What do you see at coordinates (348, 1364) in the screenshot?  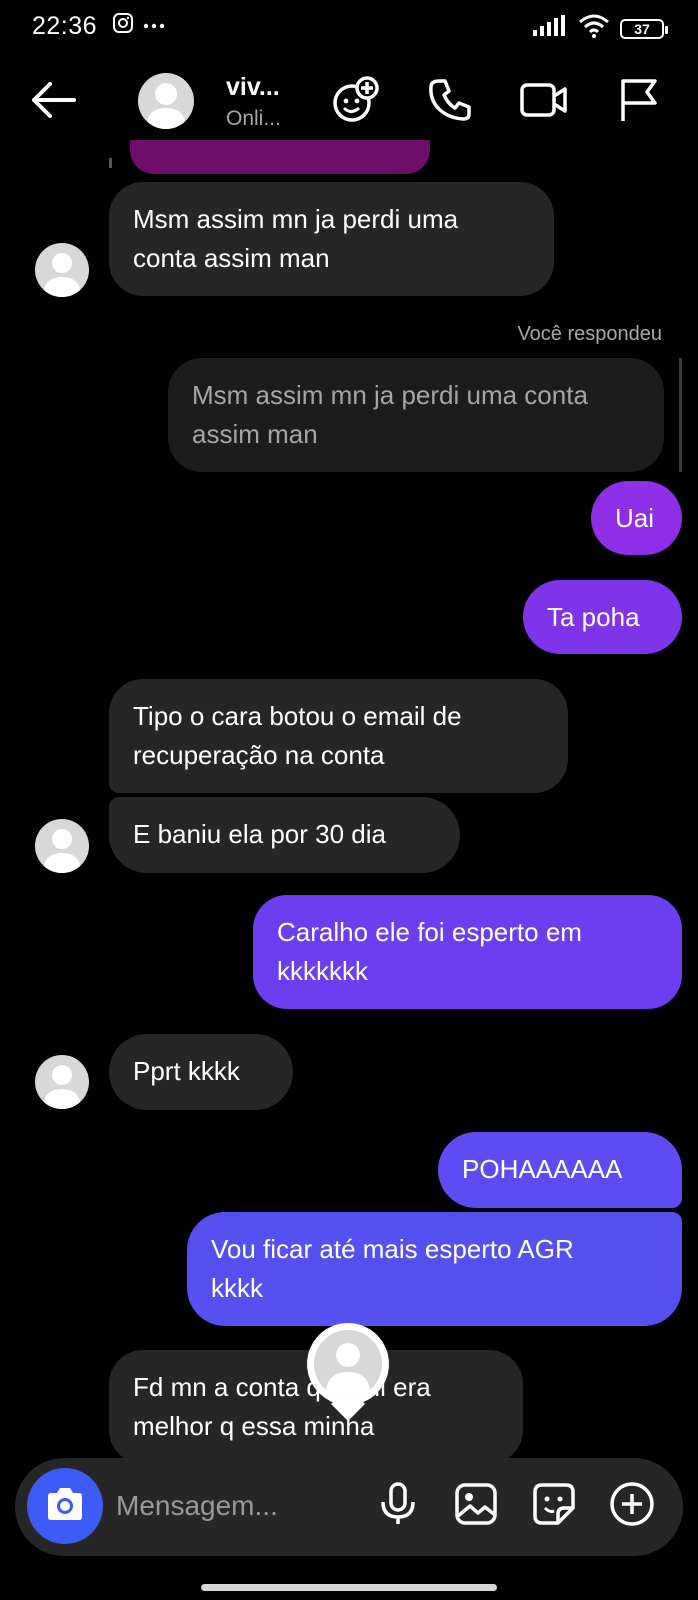 I see `typing-avatar` at bounding box center [348, 1364].